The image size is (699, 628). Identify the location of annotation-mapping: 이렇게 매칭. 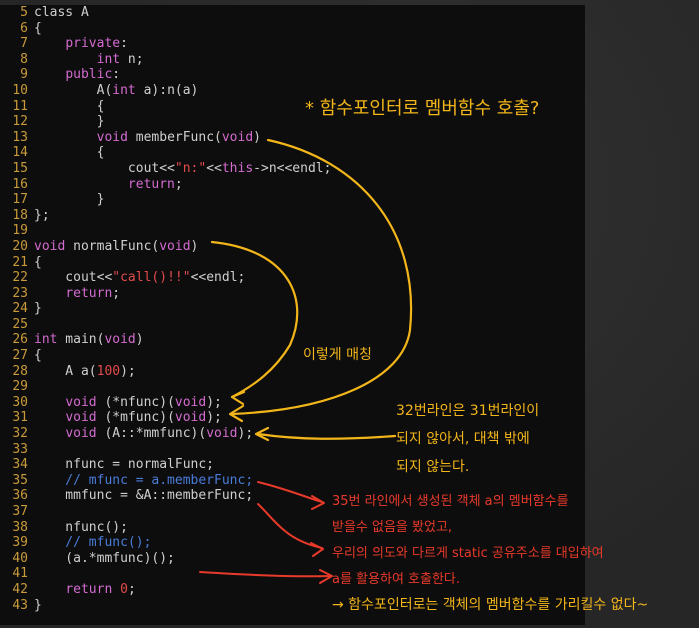
(337, 355).